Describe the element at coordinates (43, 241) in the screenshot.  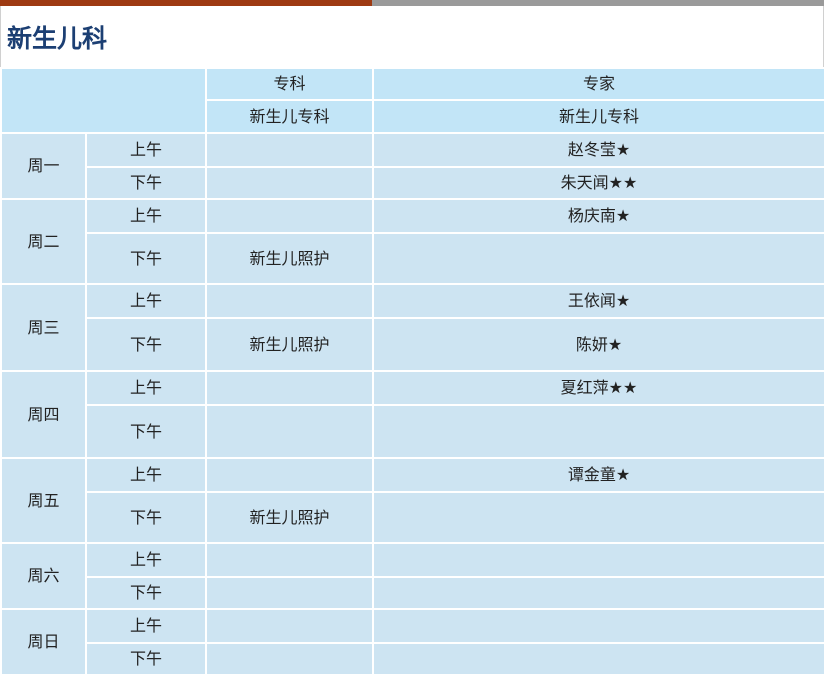
I see `day-cell: 周二` at that location.